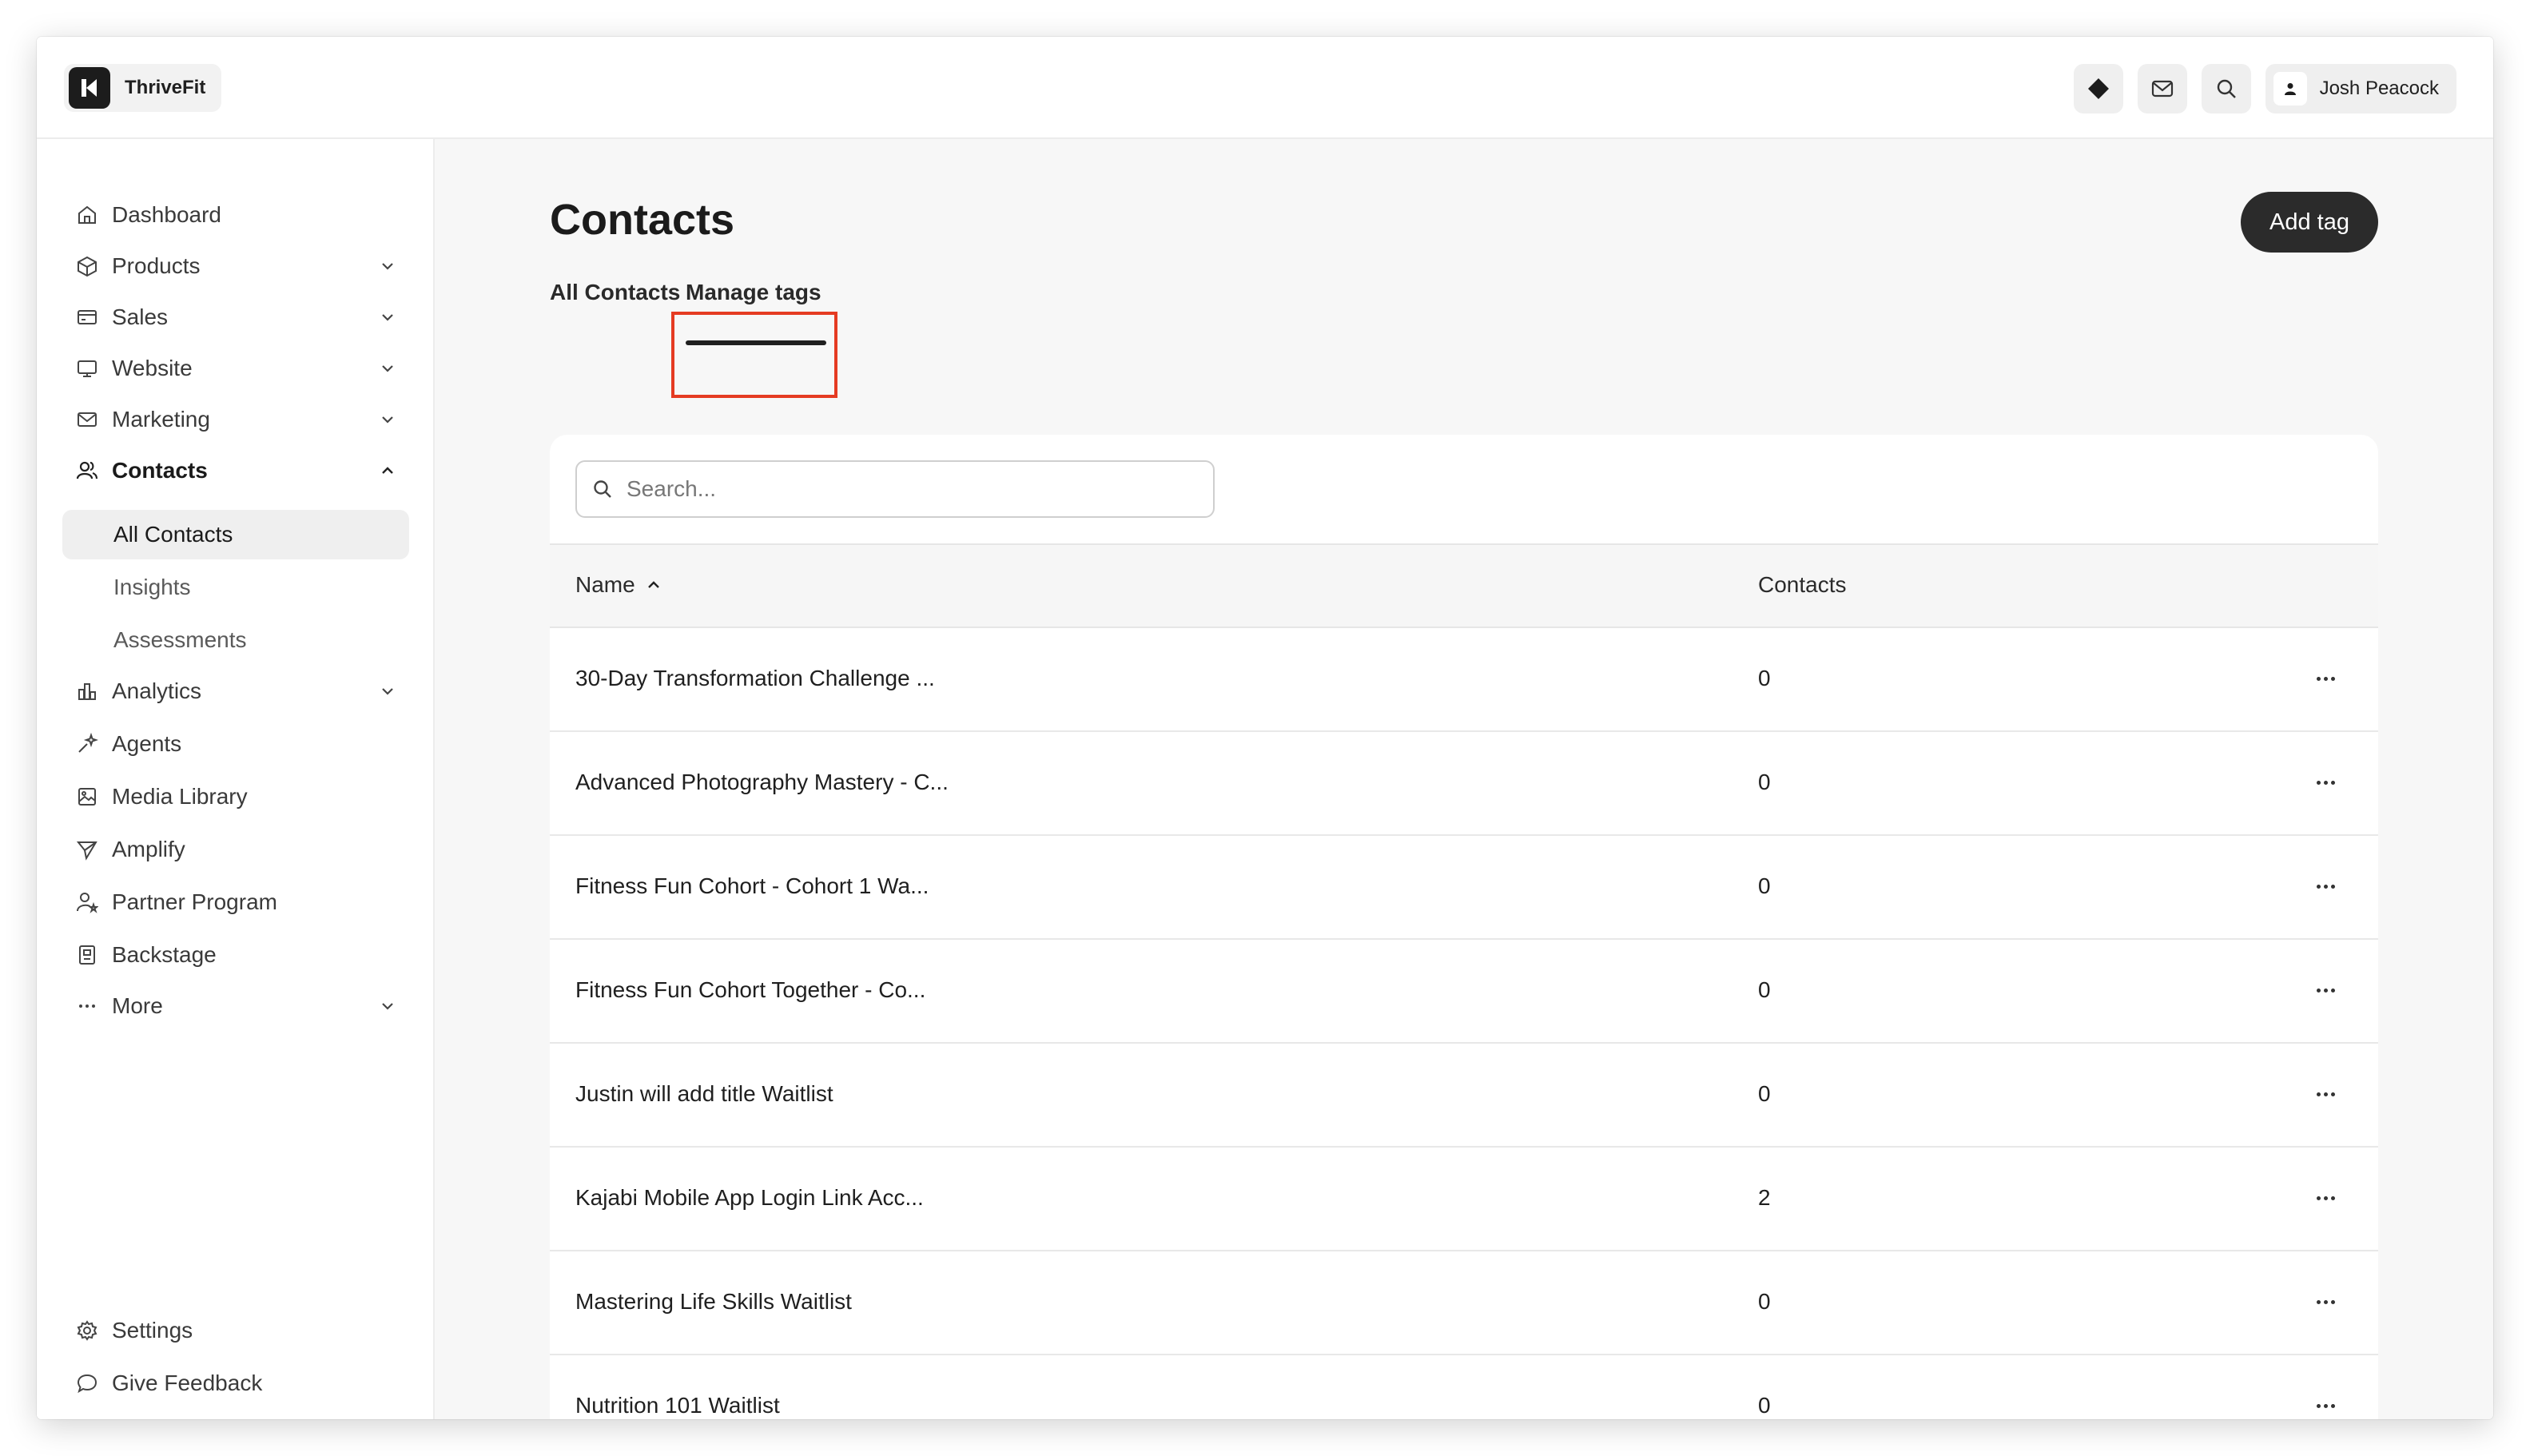  What do you see at coordinates (2379, 88) in the screenshot?
I see `user-name: Josh Peacock` at bounding box center [2379, 88].